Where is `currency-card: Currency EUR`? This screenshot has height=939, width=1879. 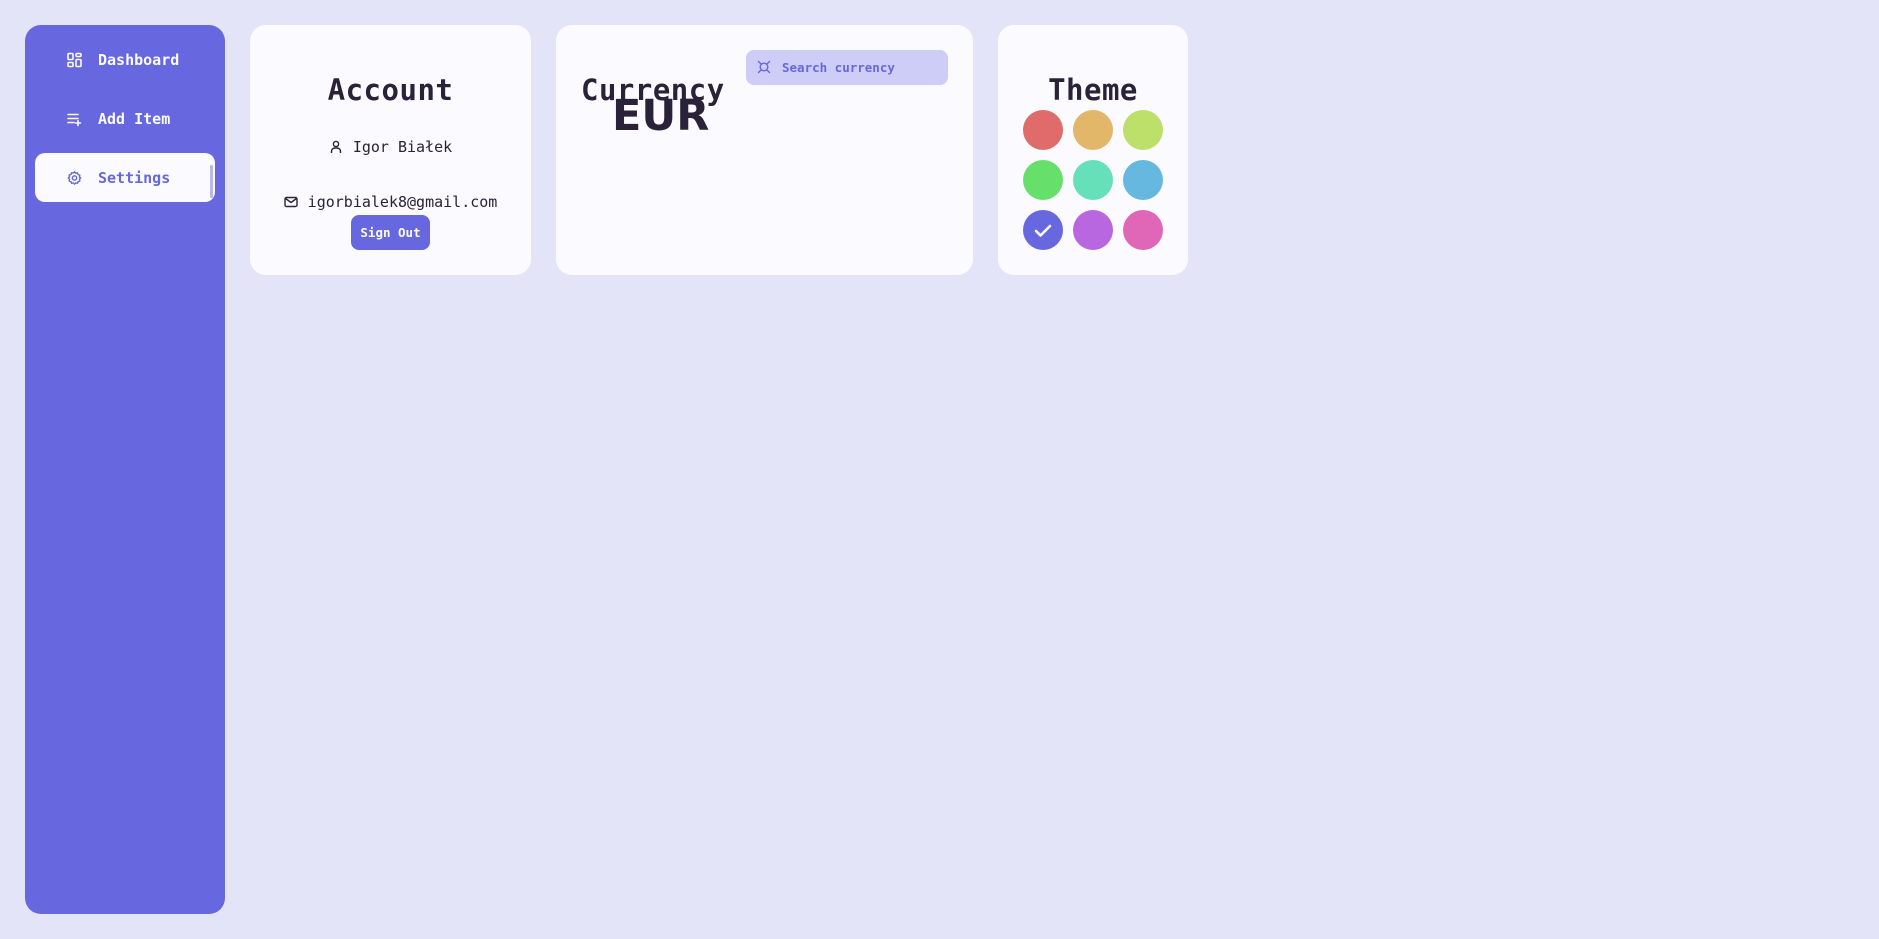
currency-card: Currency EUR is located at coordinates (764, 150).